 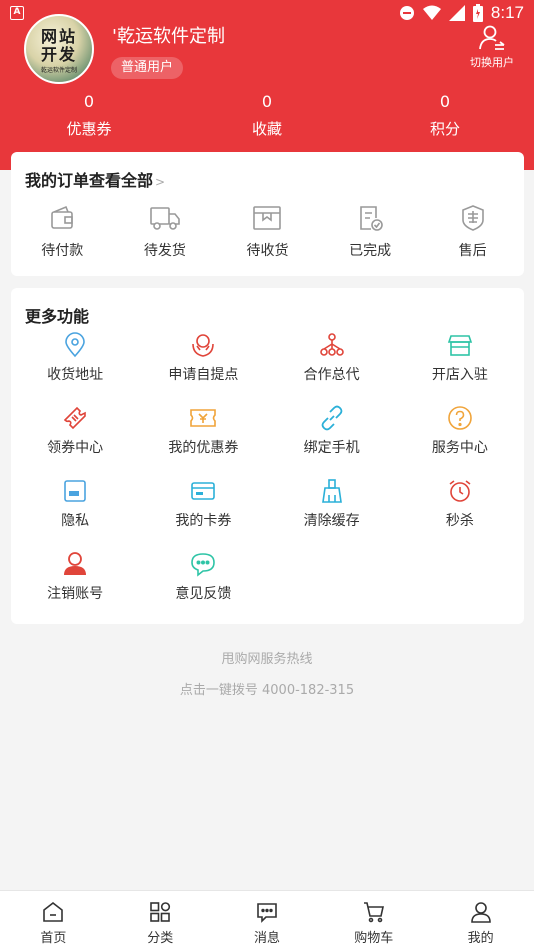 I want to click on hands-icon, so click(x=203, y=345).